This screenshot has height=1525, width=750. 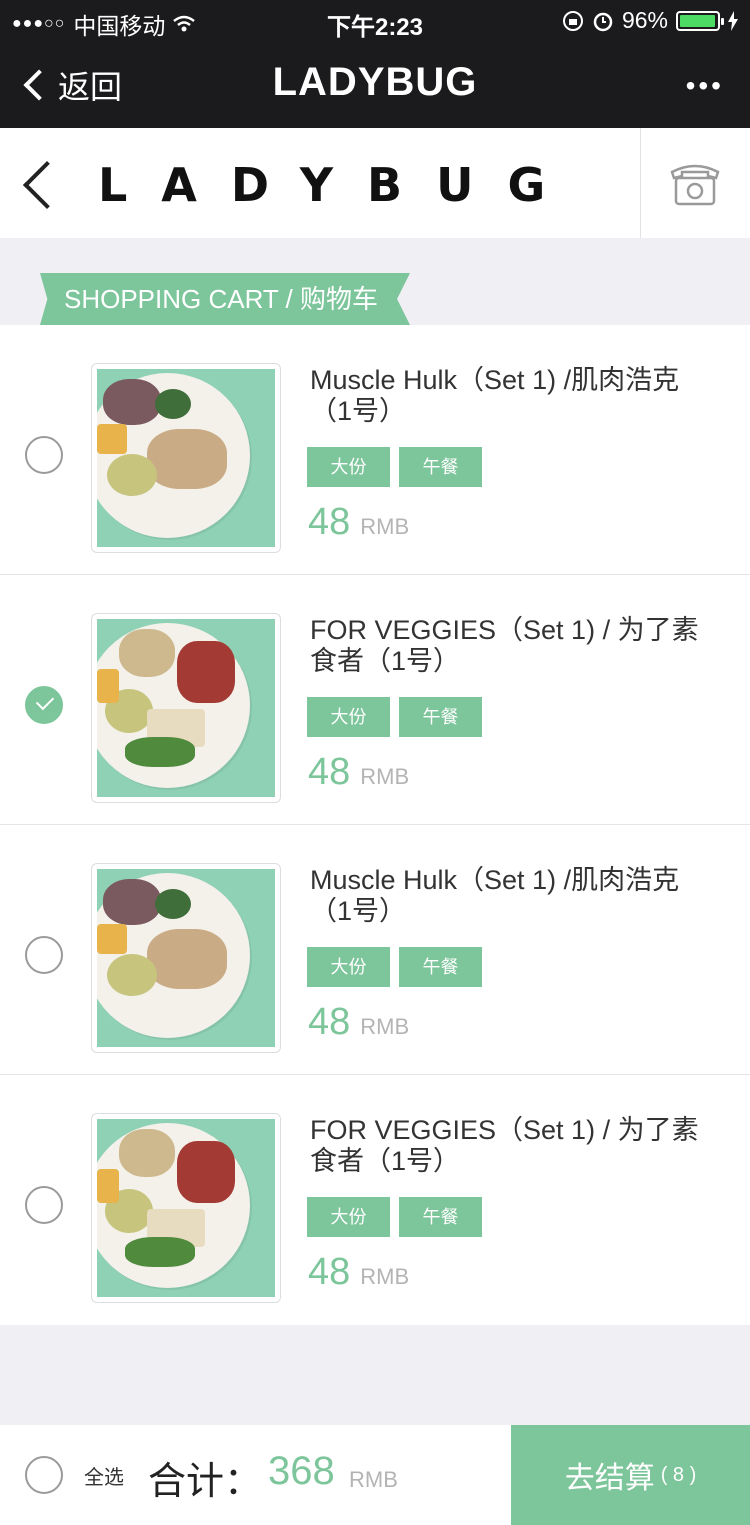 What do you see at coordinates (695, 183) in the screenshot?
I see `phone-icon` at bounding box center [695, 183].